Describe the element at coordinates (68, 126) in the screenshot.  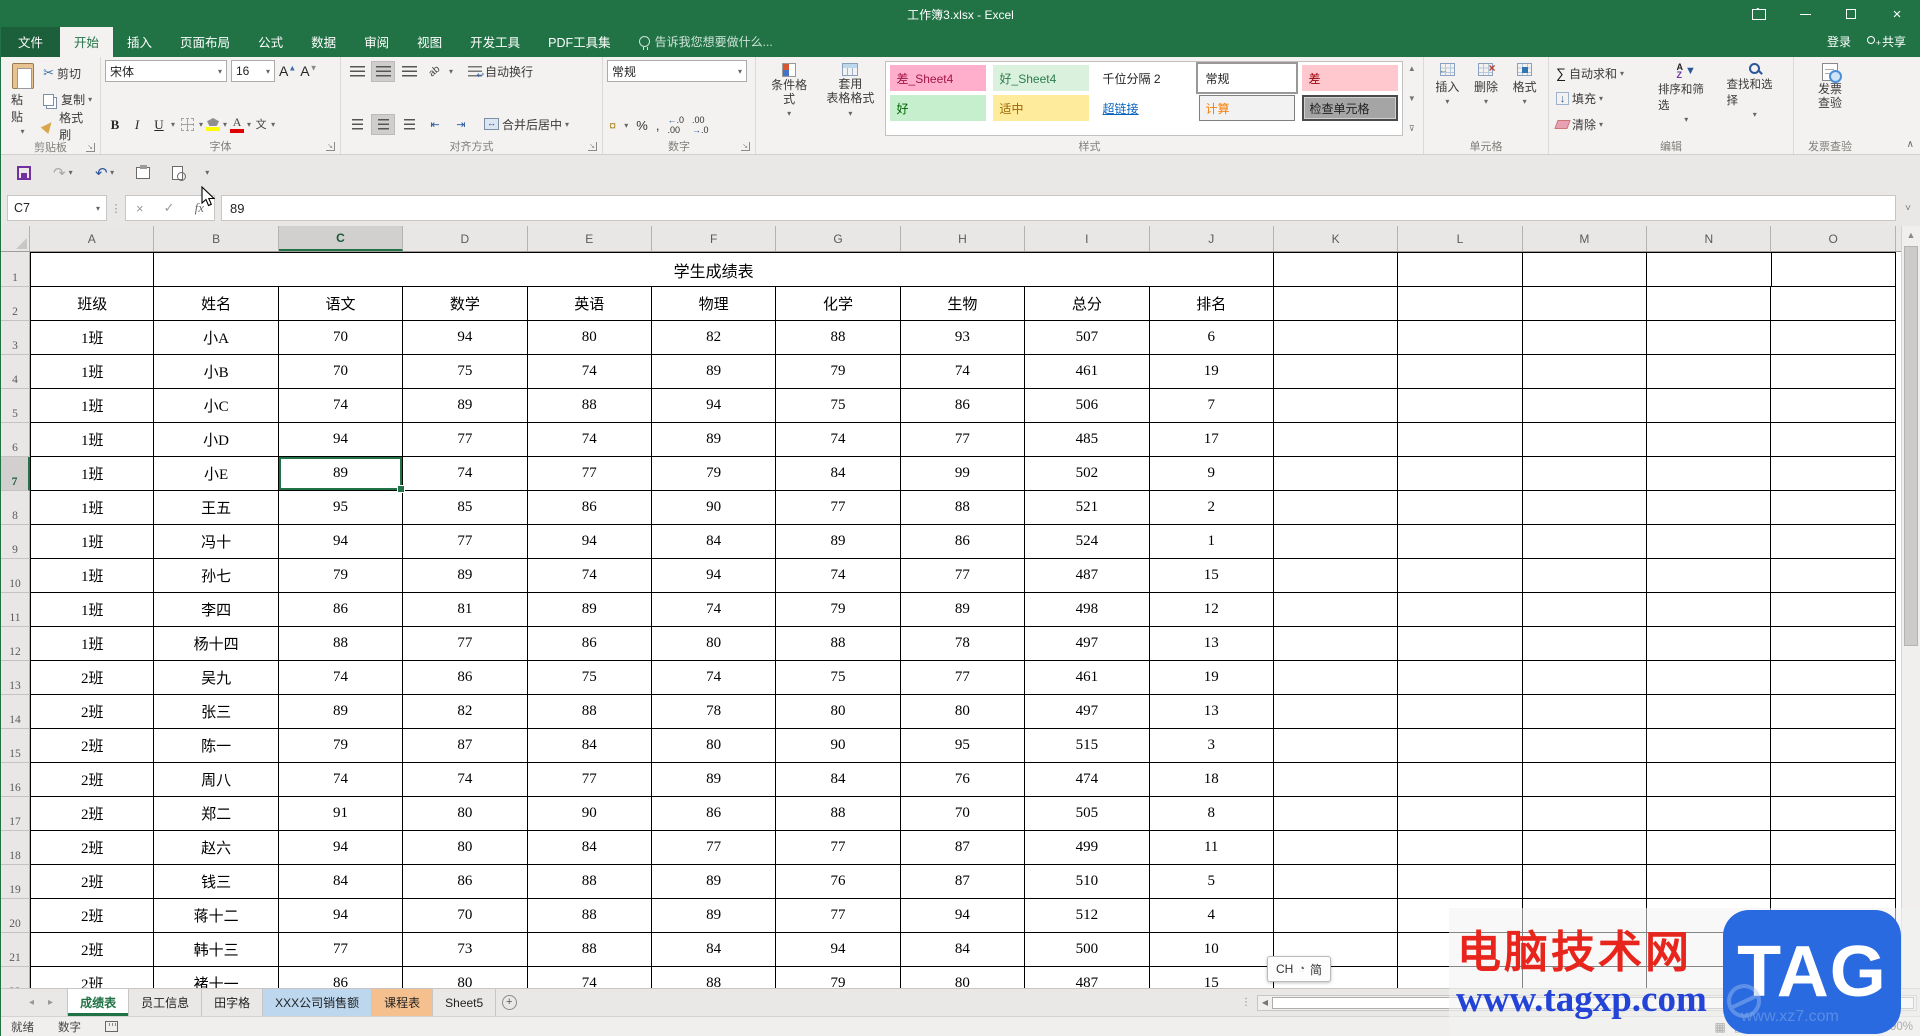
I see `format-painter-button: 格式刷` at that location.